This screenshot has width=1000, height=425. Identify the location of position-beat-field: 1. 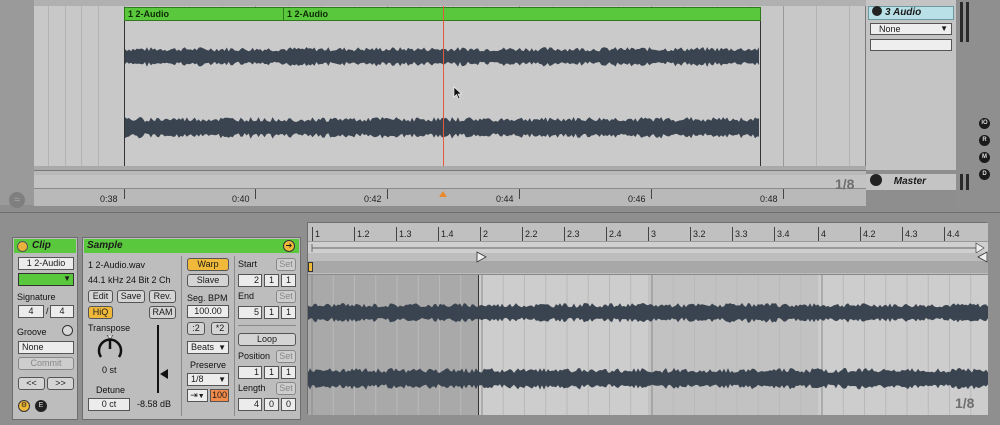
(271, 372).